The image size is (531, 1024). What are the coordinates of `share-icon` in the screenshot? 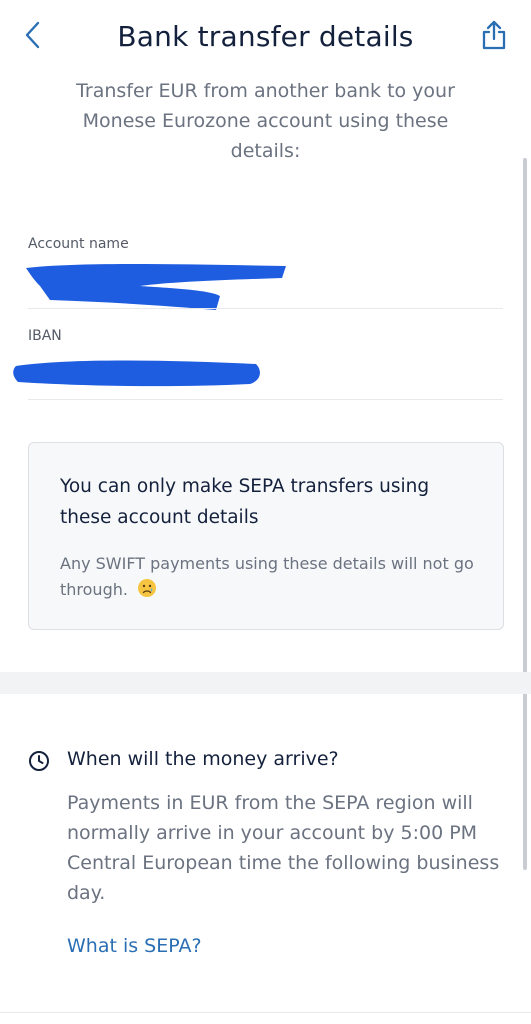 It's located at (494, 35).